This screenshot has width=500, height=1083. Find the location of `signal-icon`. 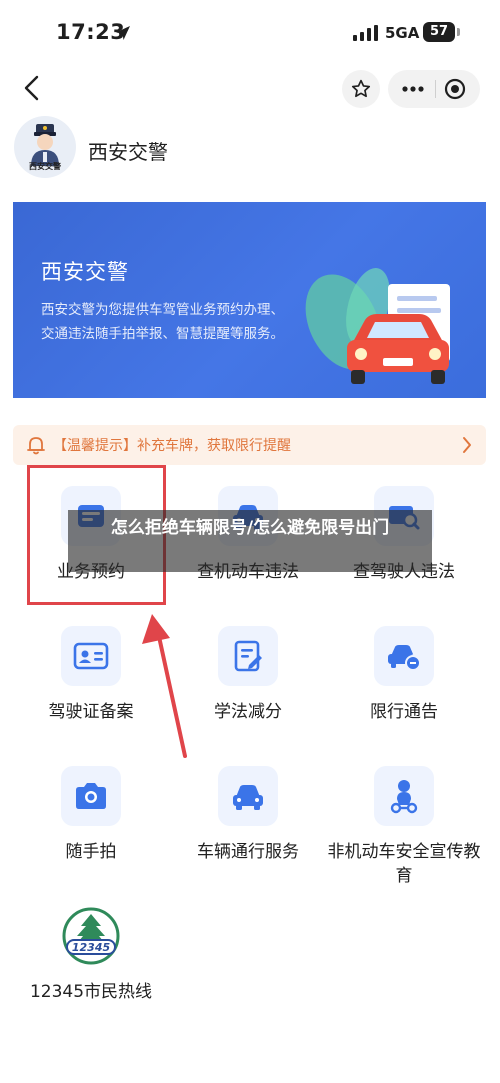

signal-icon is located at coordinates (365, 33).